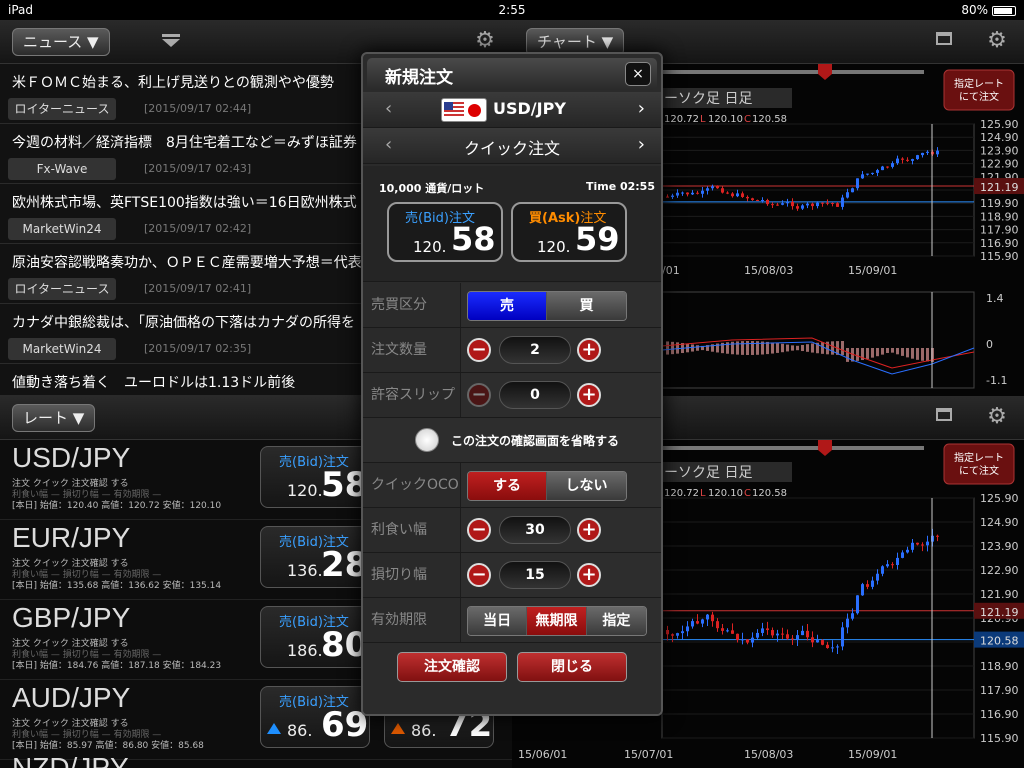 The width and height of the screenshot is (1024, 768). What do you see at coordinates (512, 10) in the screenshot?
I see `clock: 2:55` at bounding box center [512, 10].